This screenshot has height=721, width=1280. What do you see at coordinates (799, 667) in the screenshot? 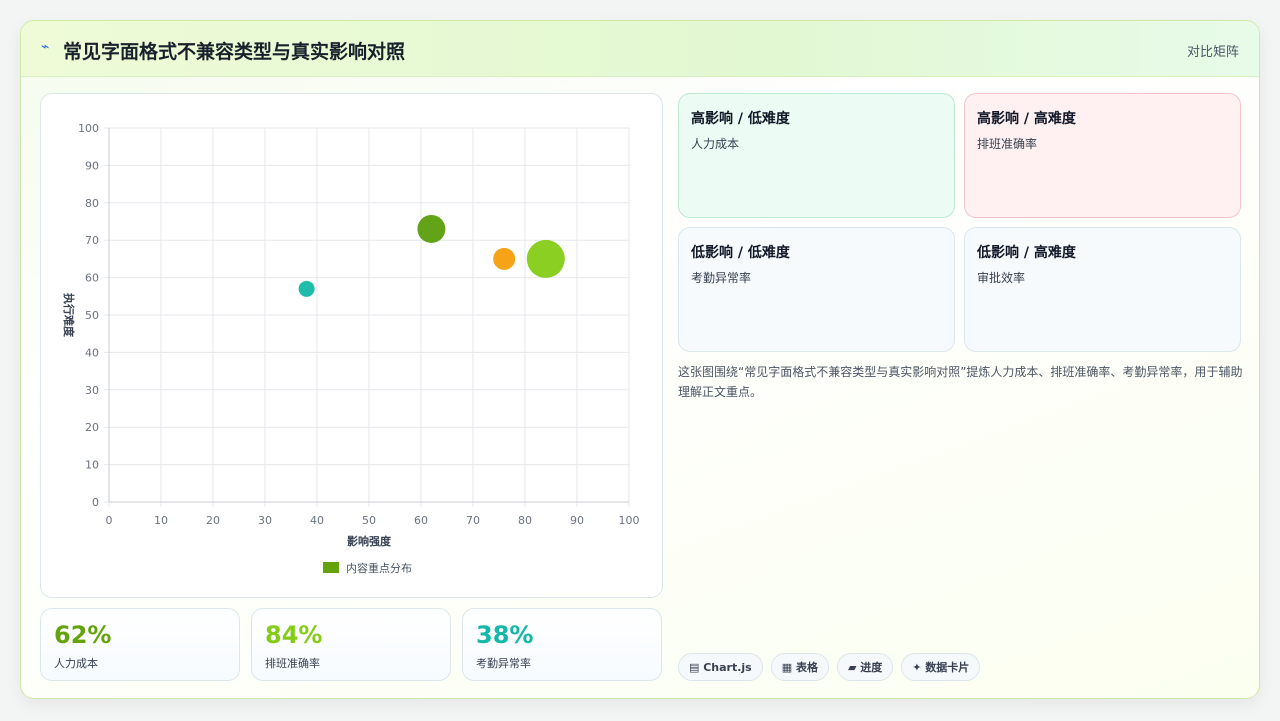
I see `chip-table: ▦ 表格` at bounding box center [799, 667].